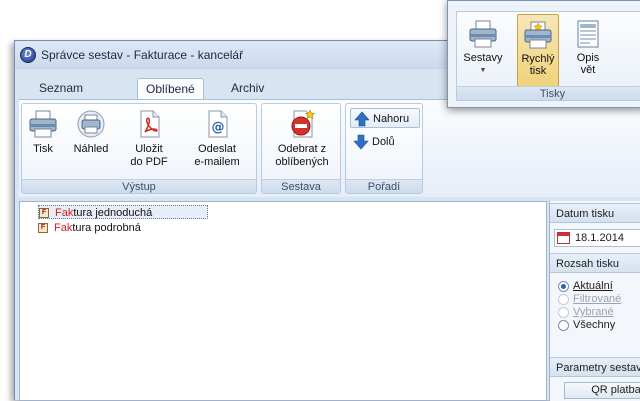 Image resolution: width=640 pixels, height=401 pixels. I want to click on group-sestava: Odebrat z oblíbených Sestava, so click(301, 148).